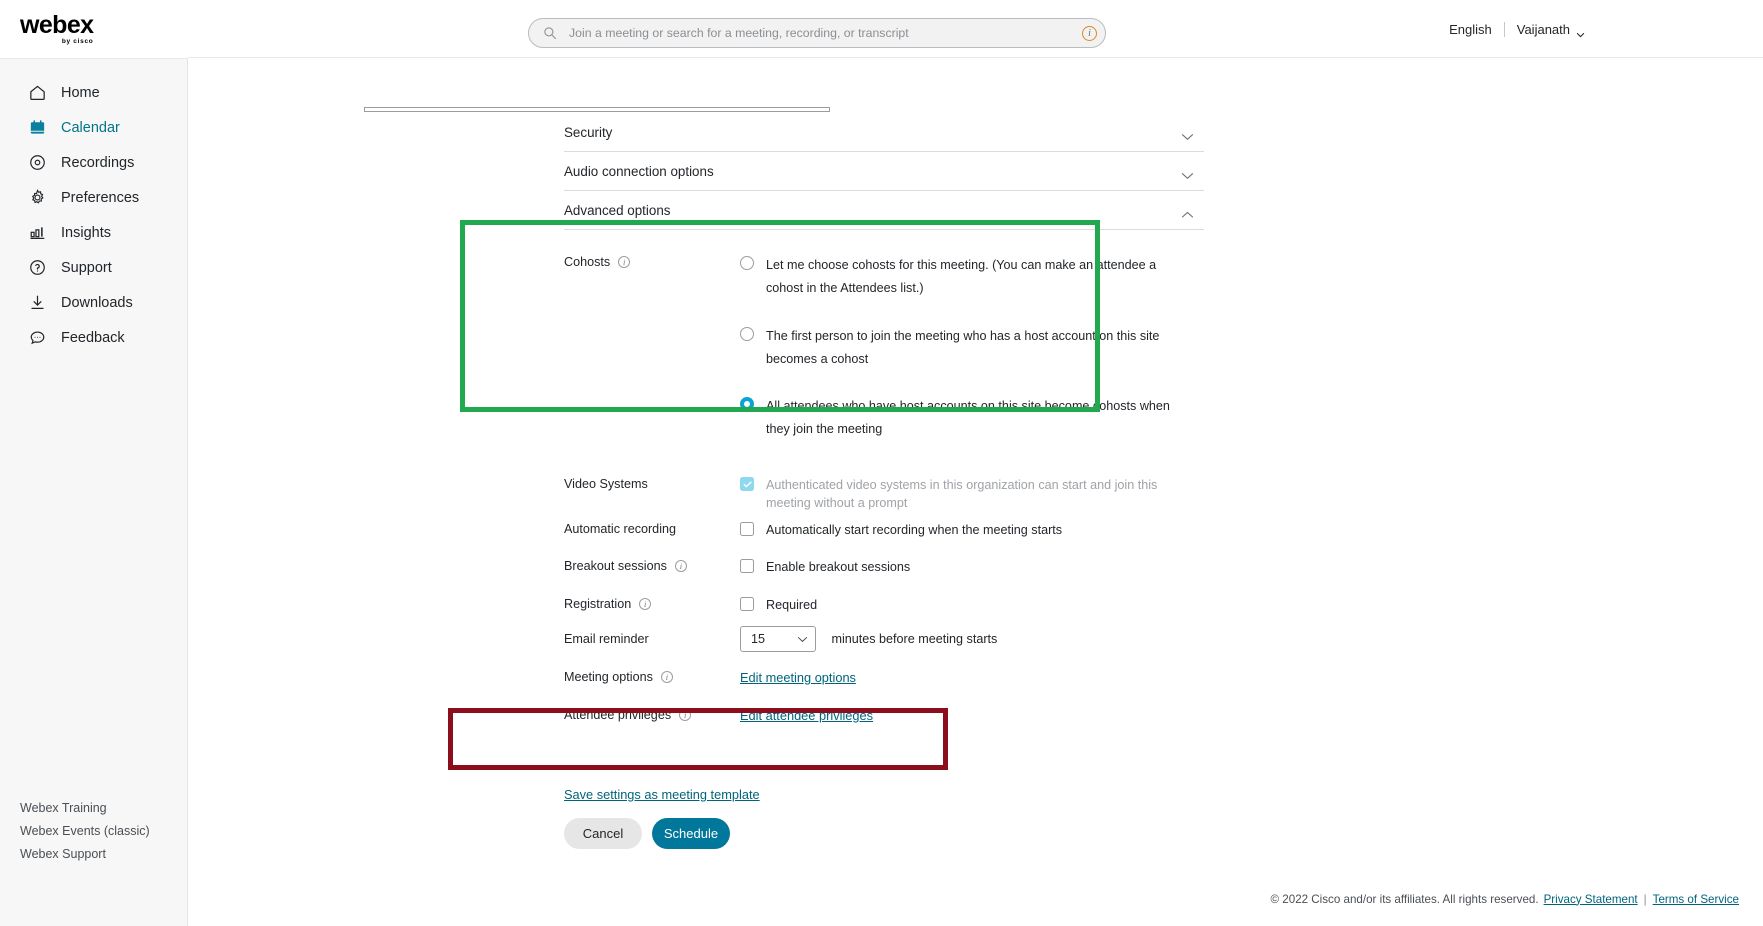  I want to click on accordion-security: Security, so click(884, 132).